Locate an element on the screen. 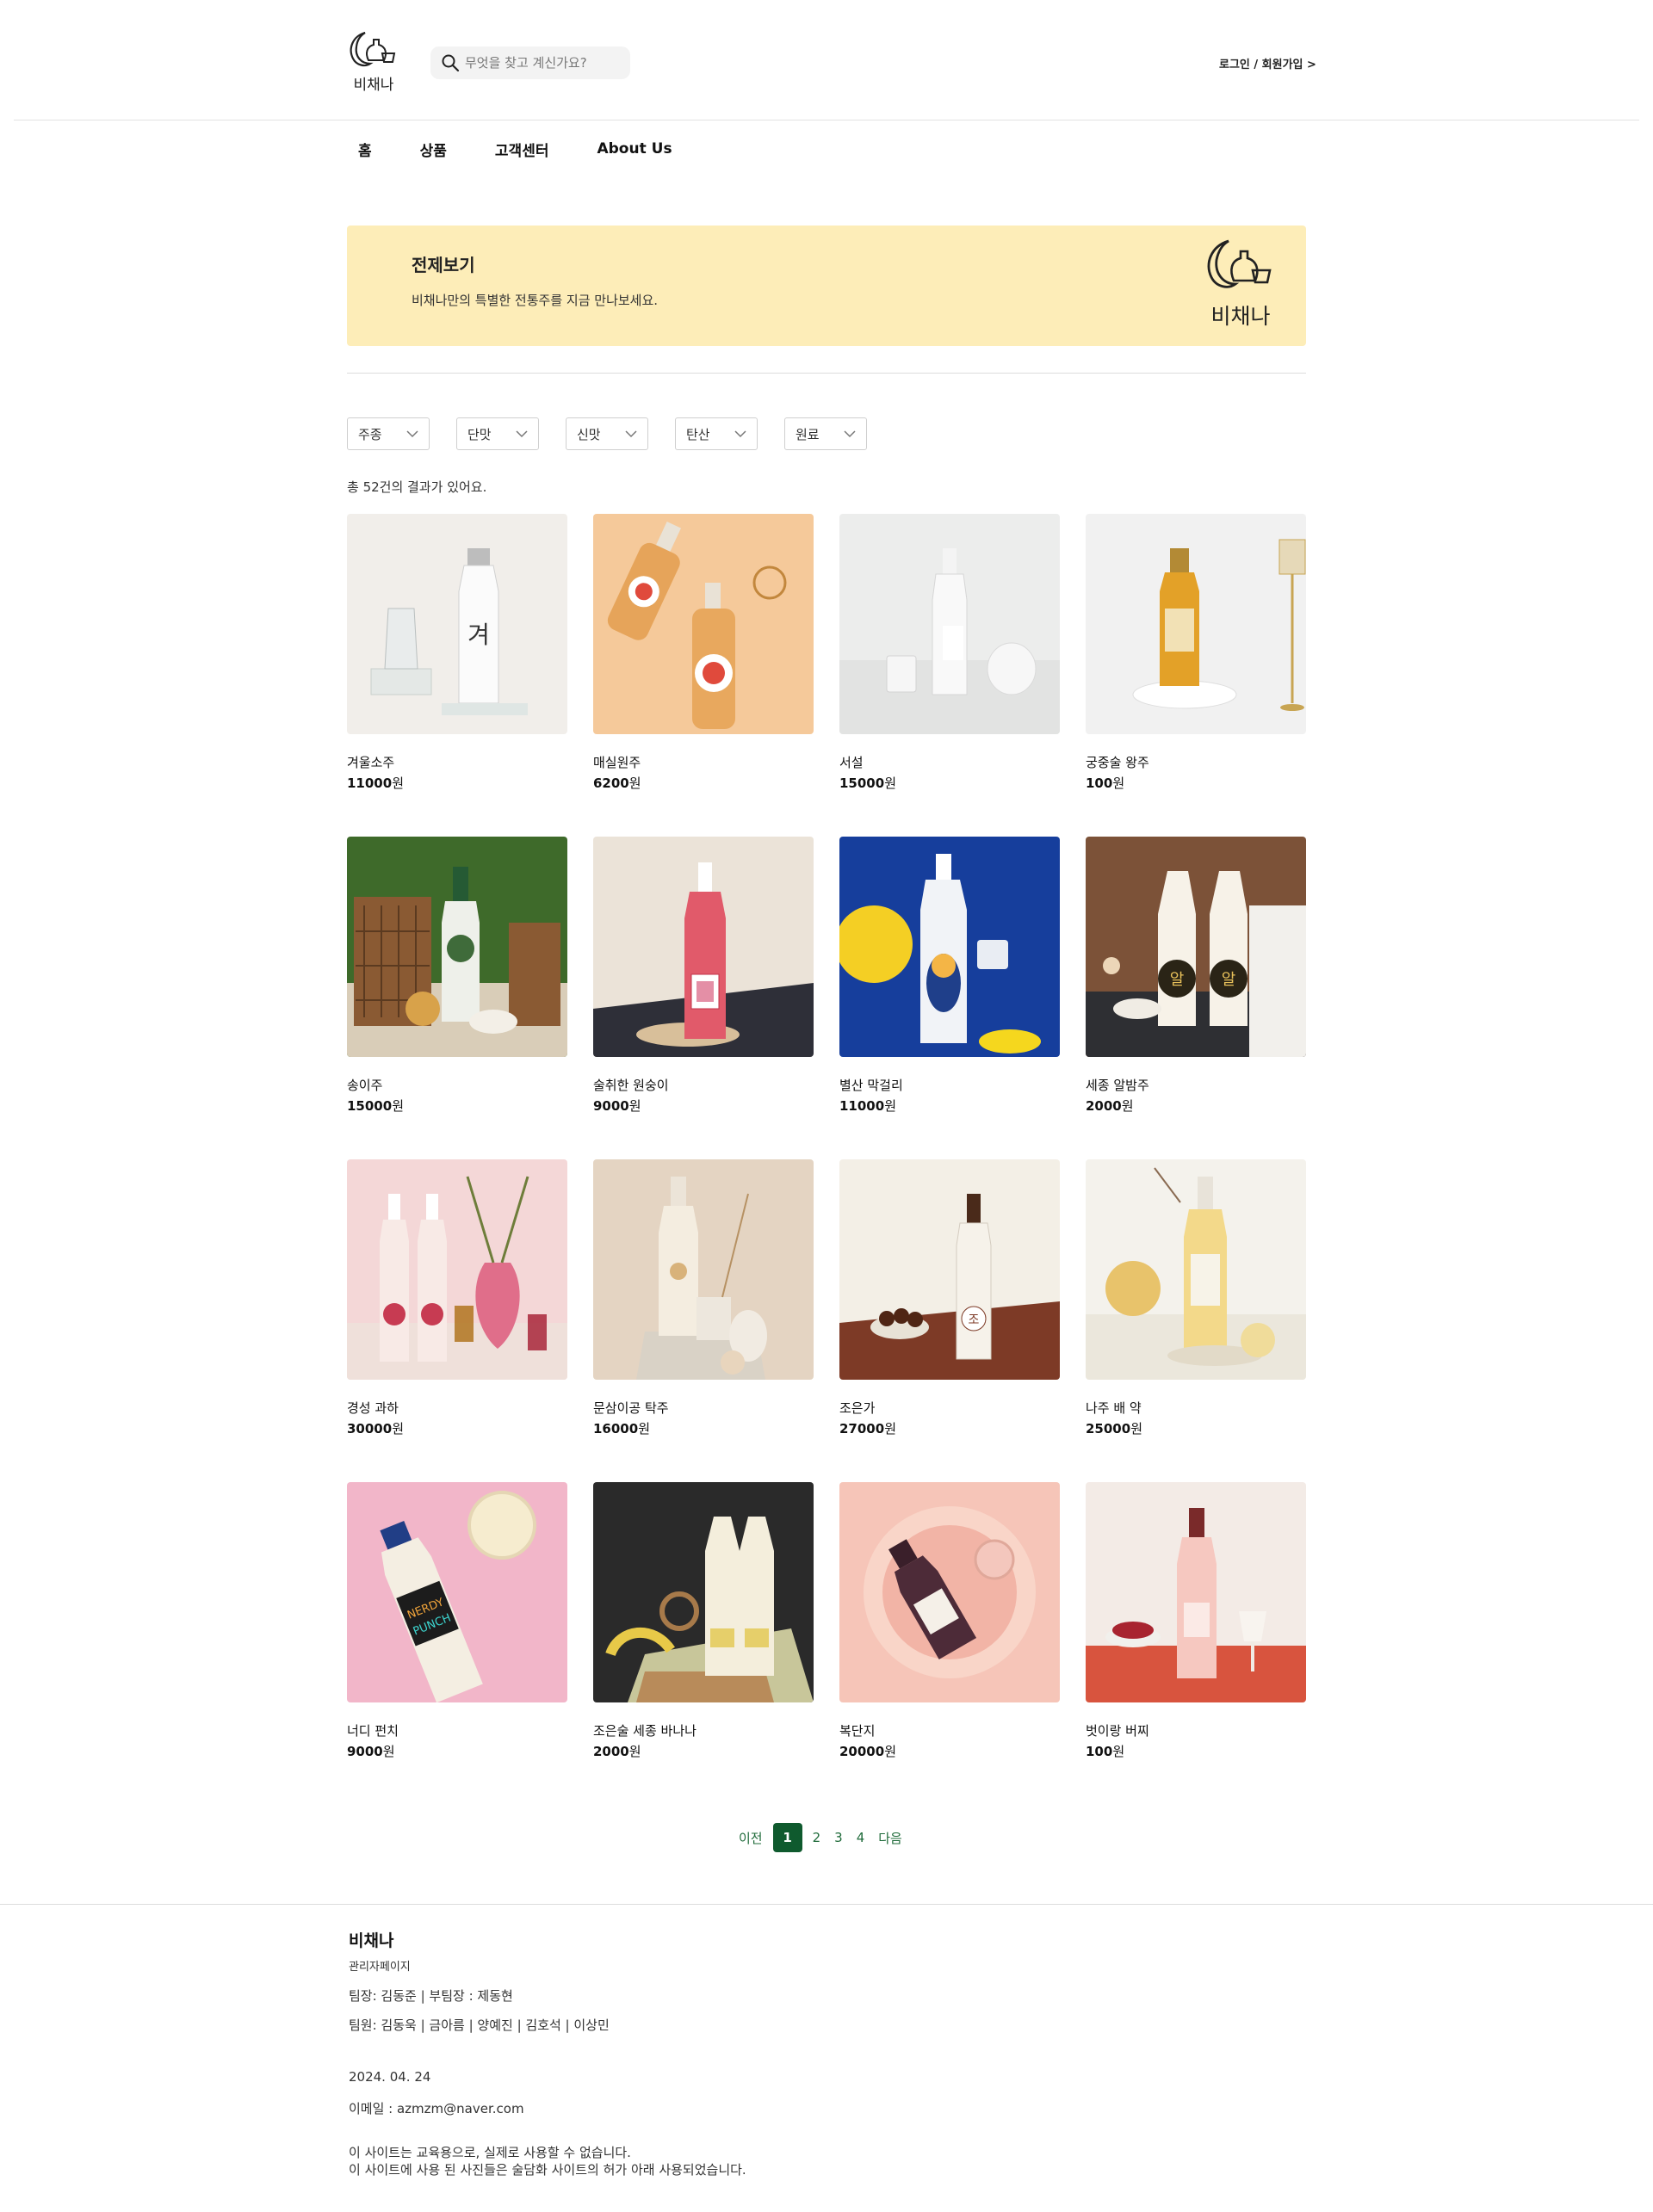  main-nav: 홈 상품 고객센터 About Us is located at coordinates (539, 149).